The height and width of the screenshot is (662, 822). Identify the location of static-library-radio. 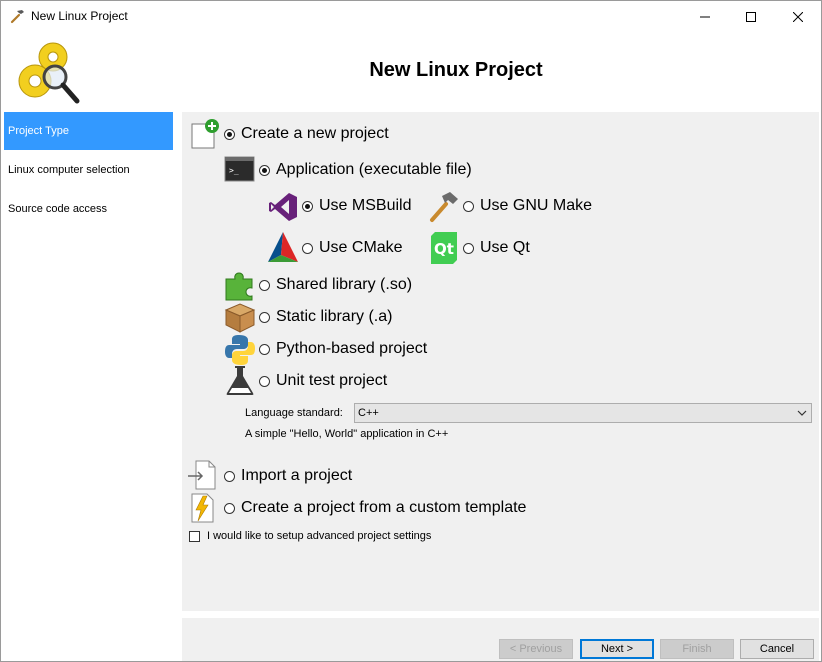
(264, 317).